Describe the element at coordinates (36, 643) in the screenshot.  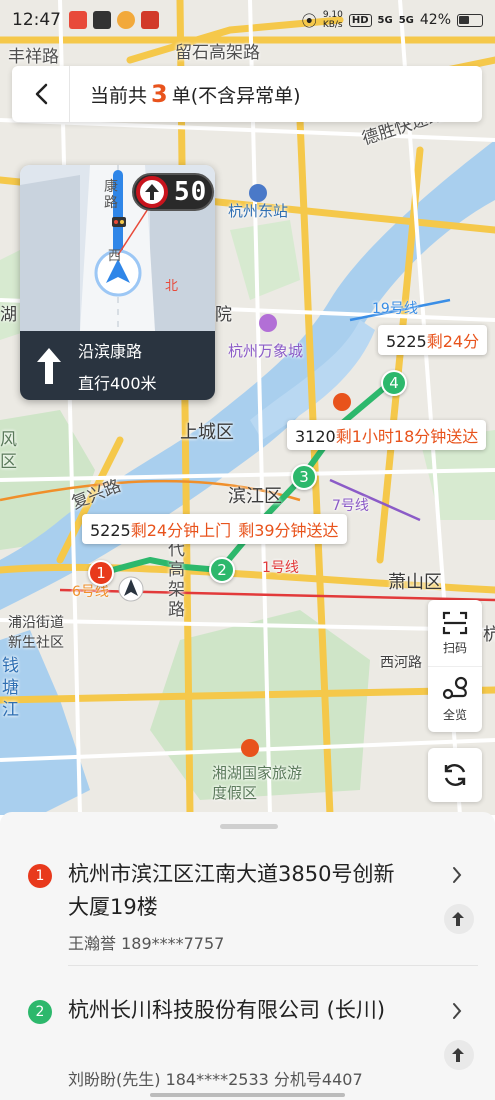
I see `map-label-place: 新生社区` at that location.